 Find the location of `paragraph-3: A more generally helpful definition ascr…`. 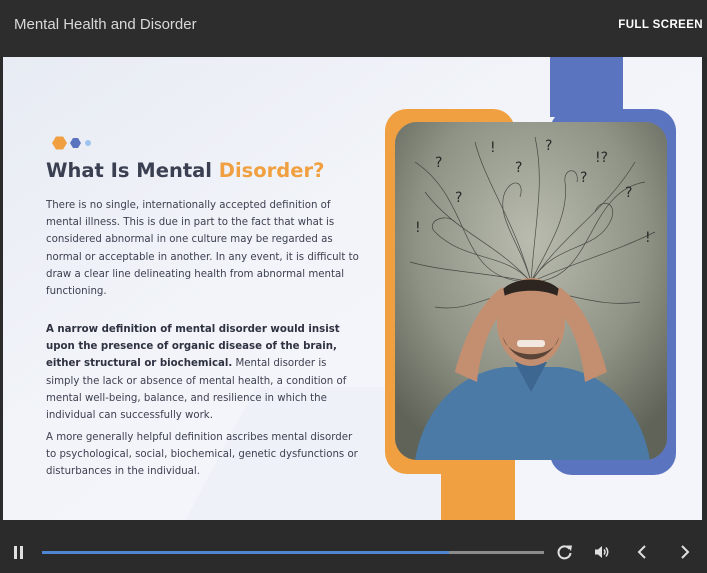

paragraph-3: A more generally helpful definition ascr… is located at coordinates (202, 455).